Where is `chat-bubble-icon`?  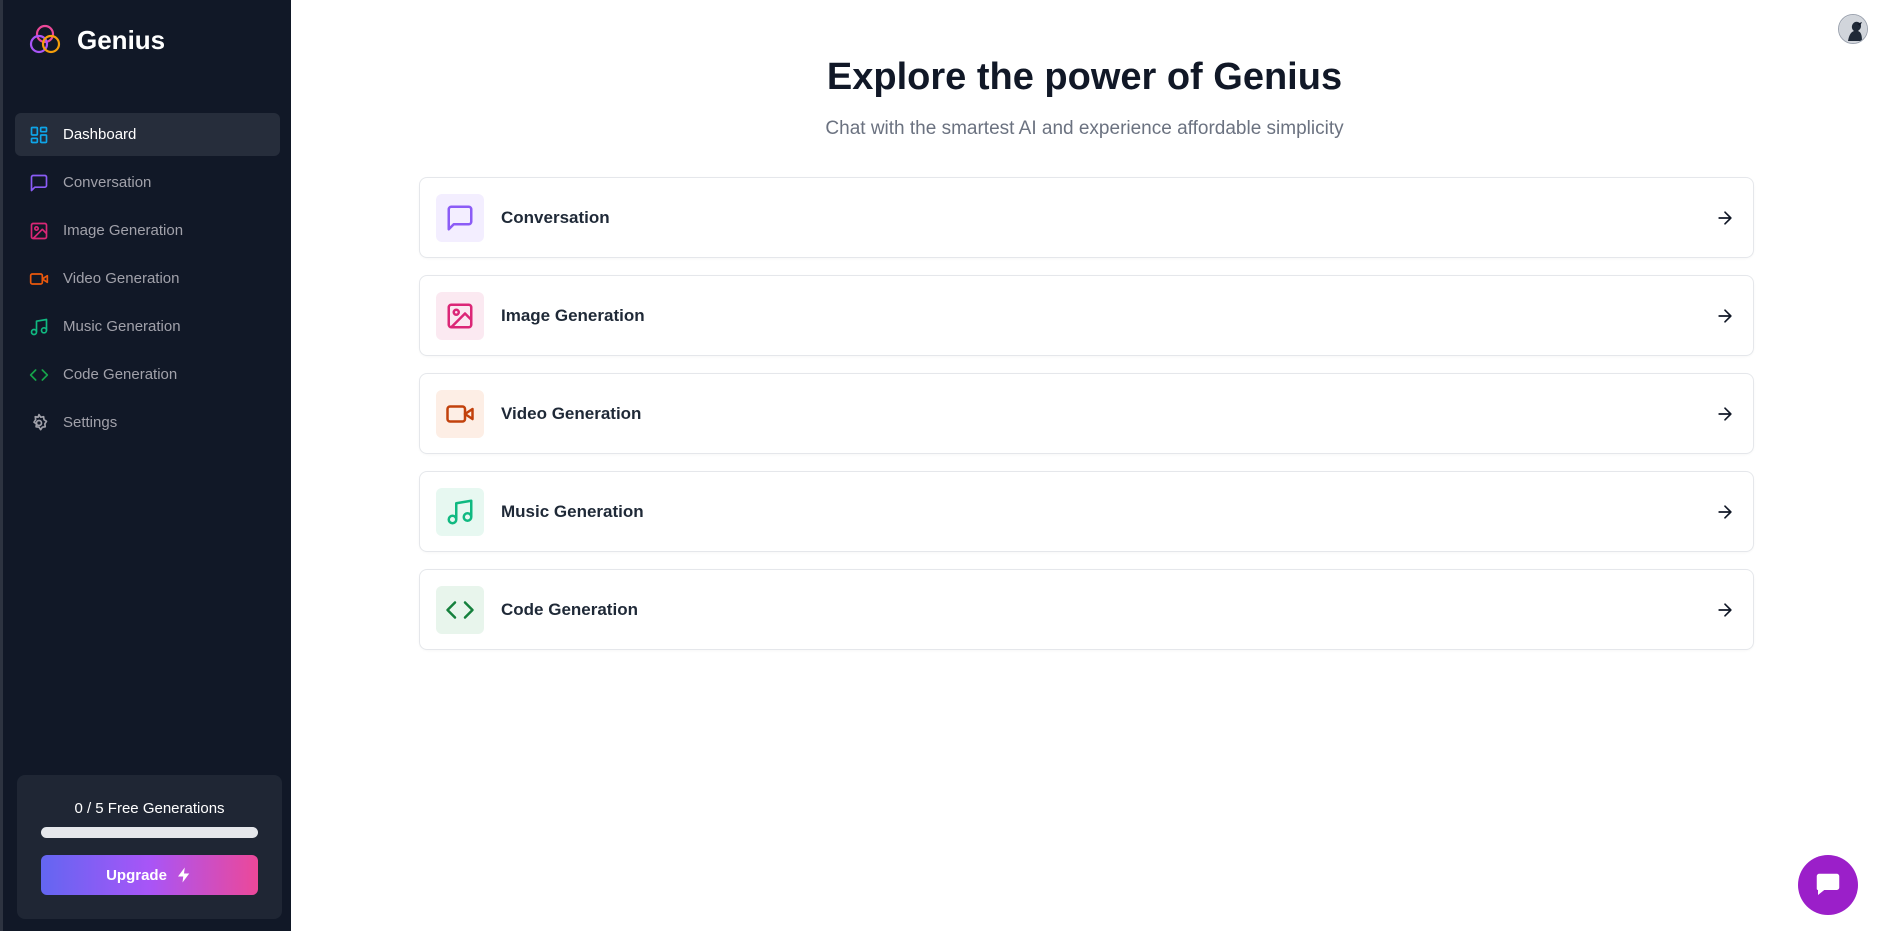
chat-bubble-icon is located at coordinates (1828, 884).